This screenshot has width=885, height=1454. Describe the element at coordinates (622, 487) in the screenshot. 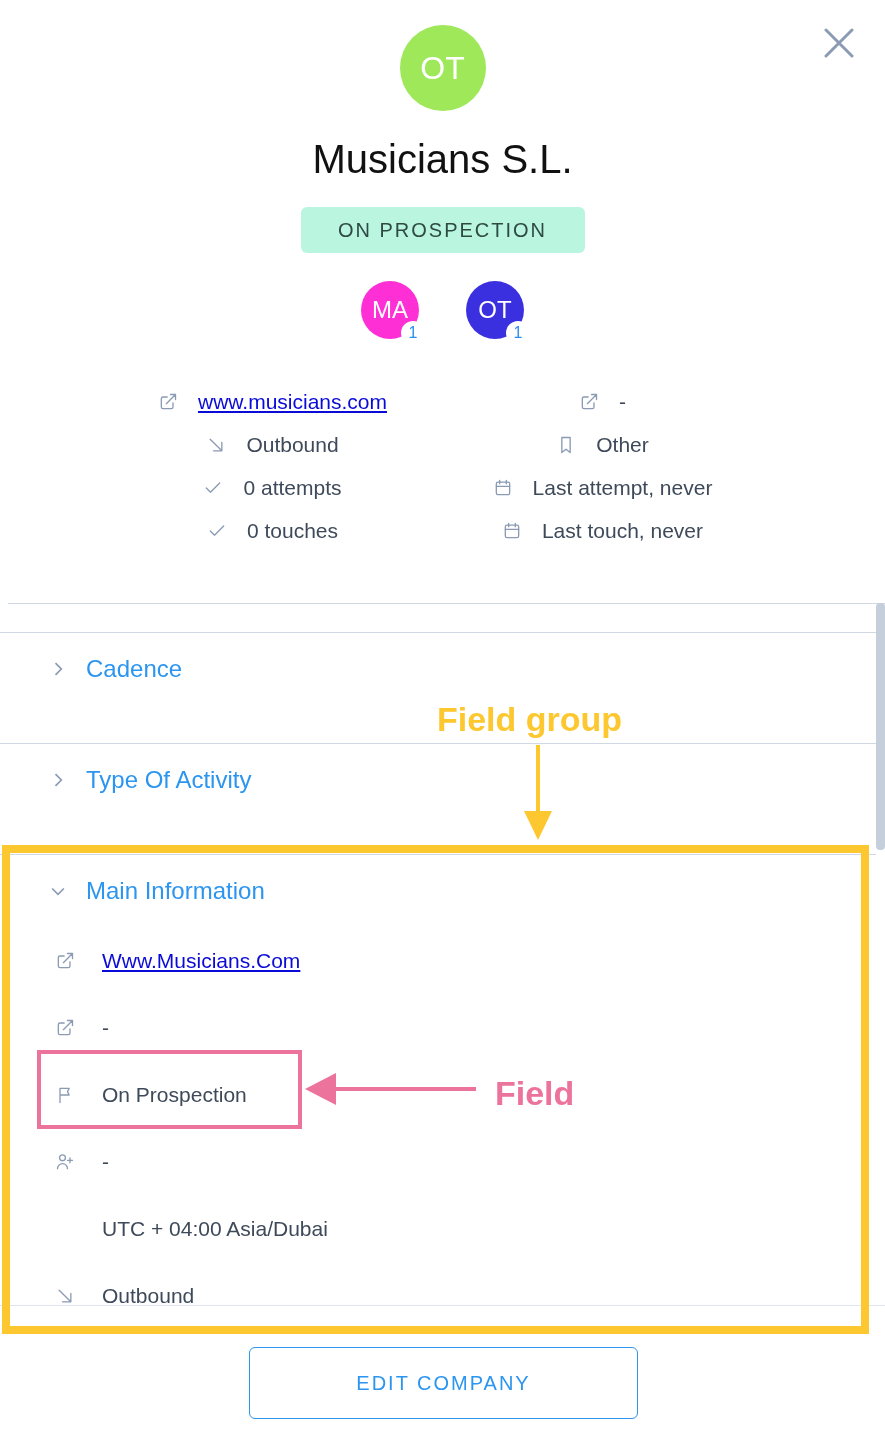

I see `stat-text: Last attempt, never` at that location.